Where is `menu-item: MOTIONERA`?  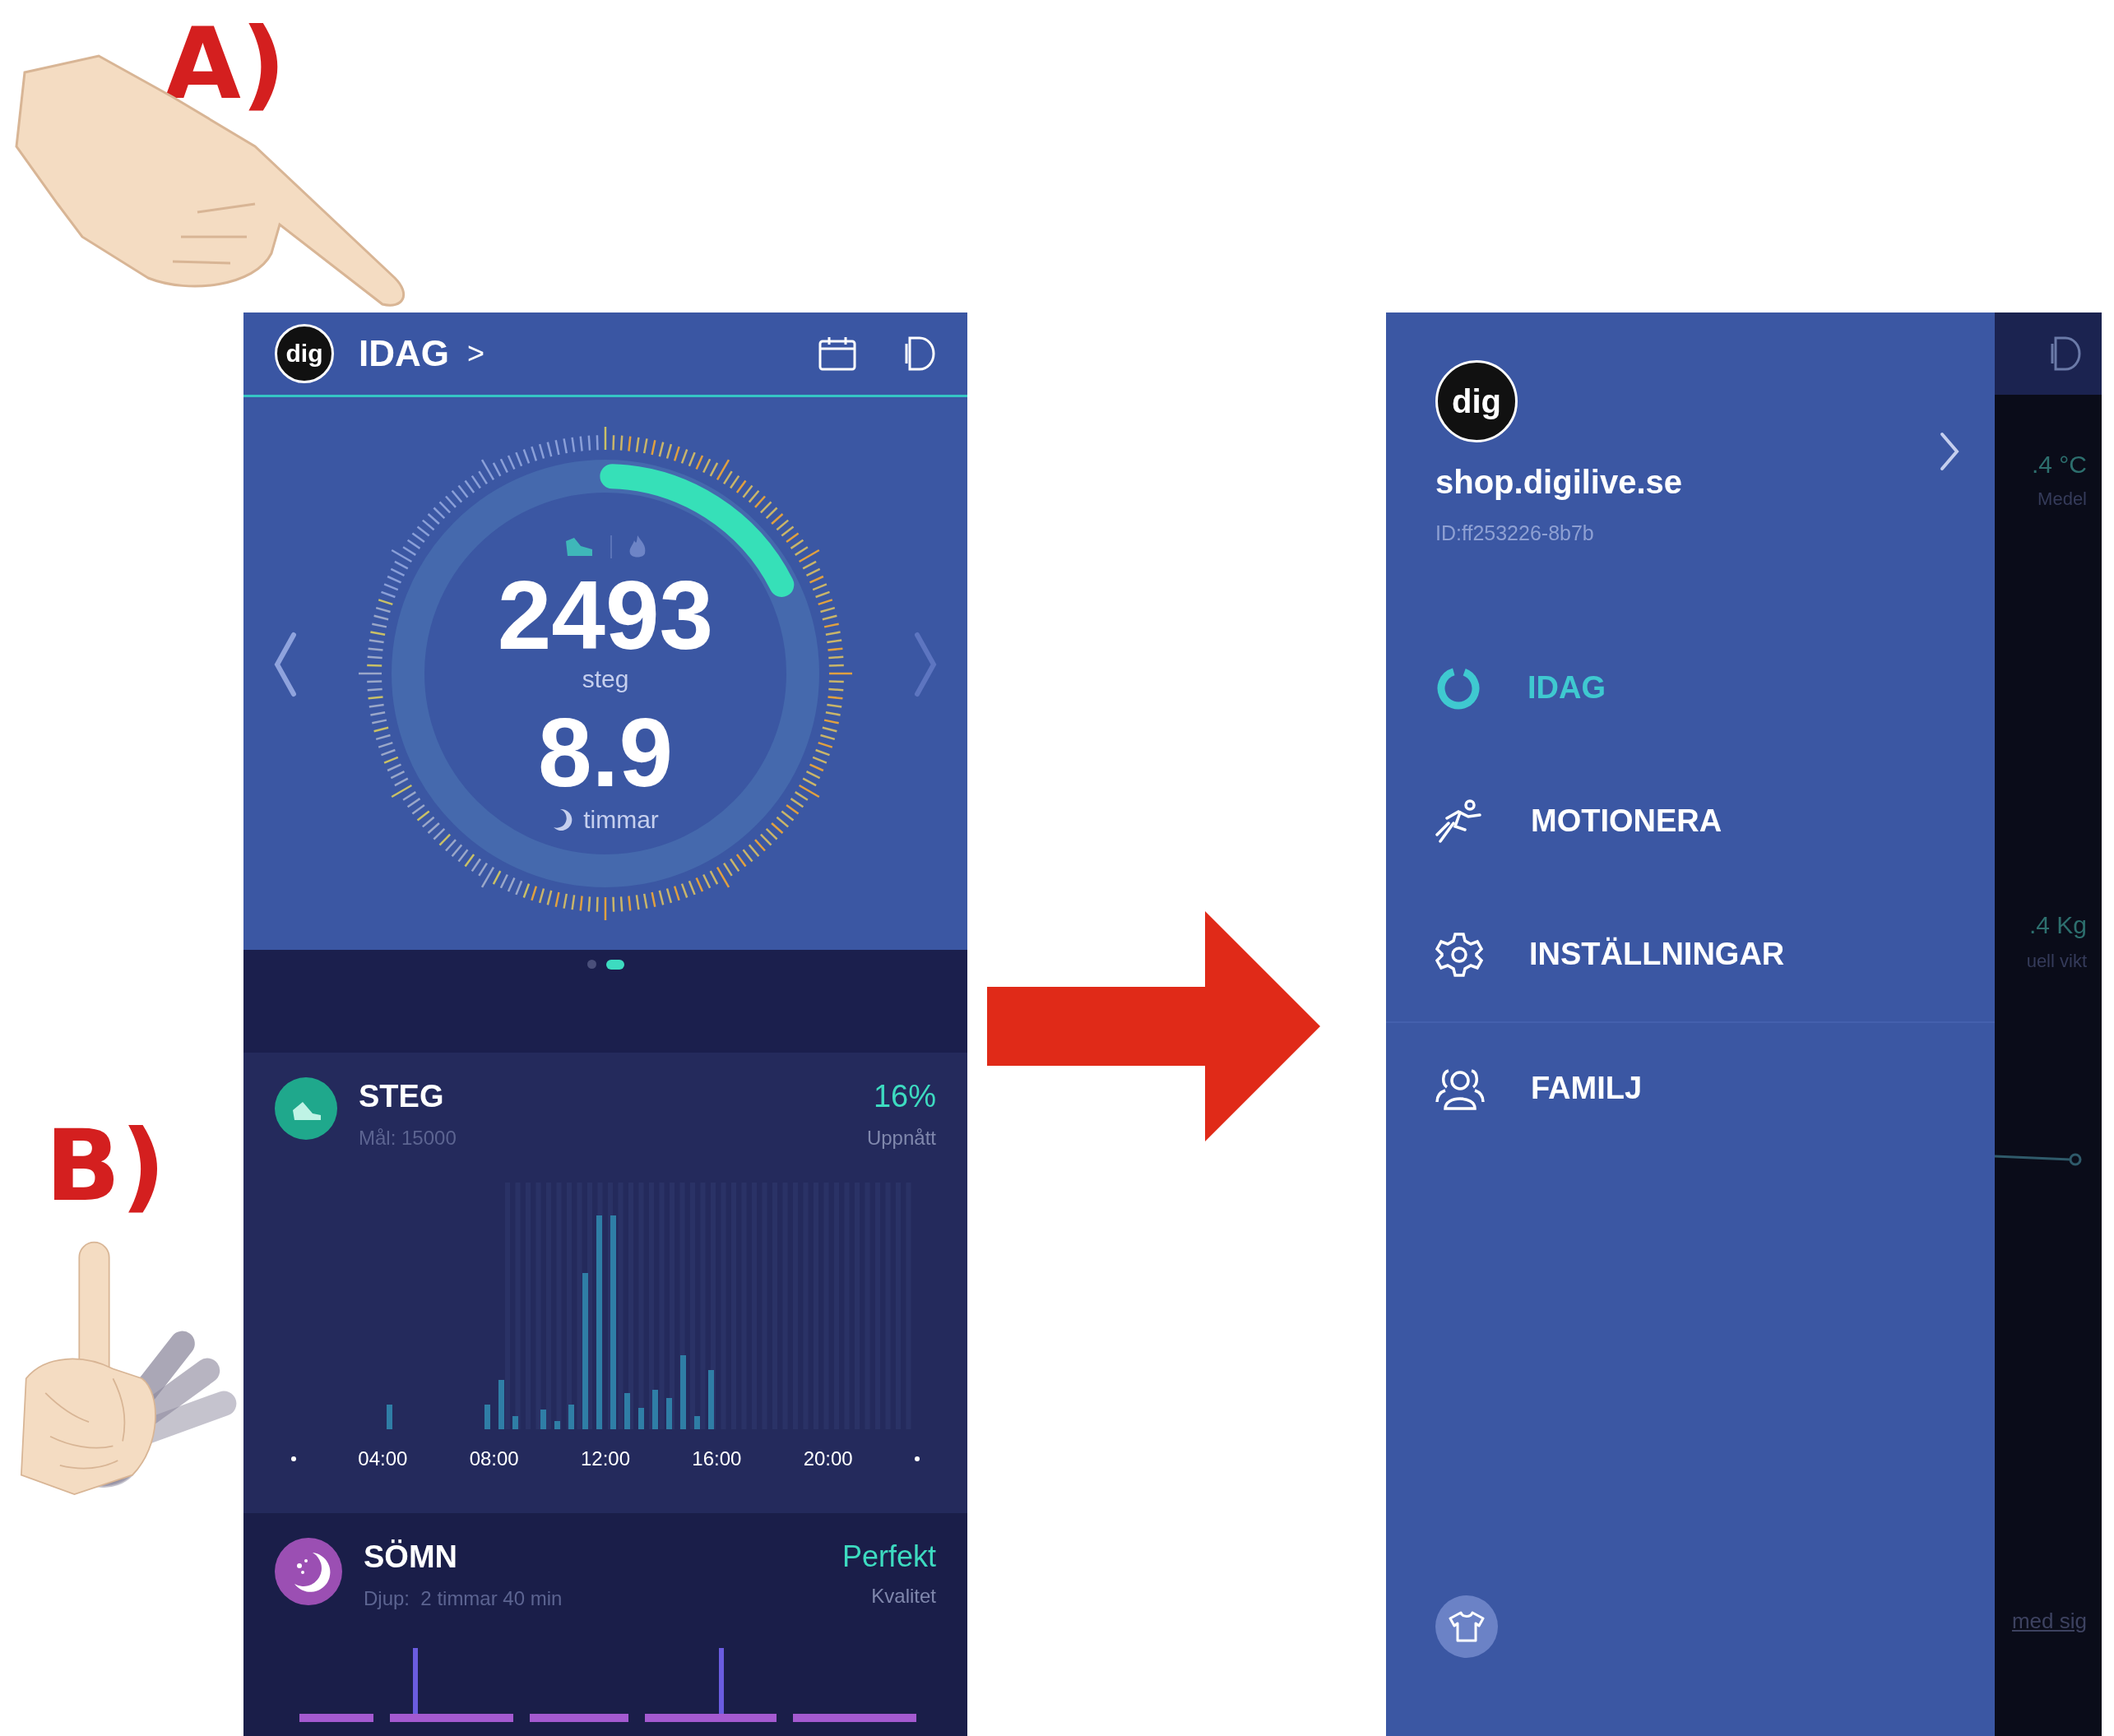 menu-item: MOTIONERA is located at coordinates (1690, 821).